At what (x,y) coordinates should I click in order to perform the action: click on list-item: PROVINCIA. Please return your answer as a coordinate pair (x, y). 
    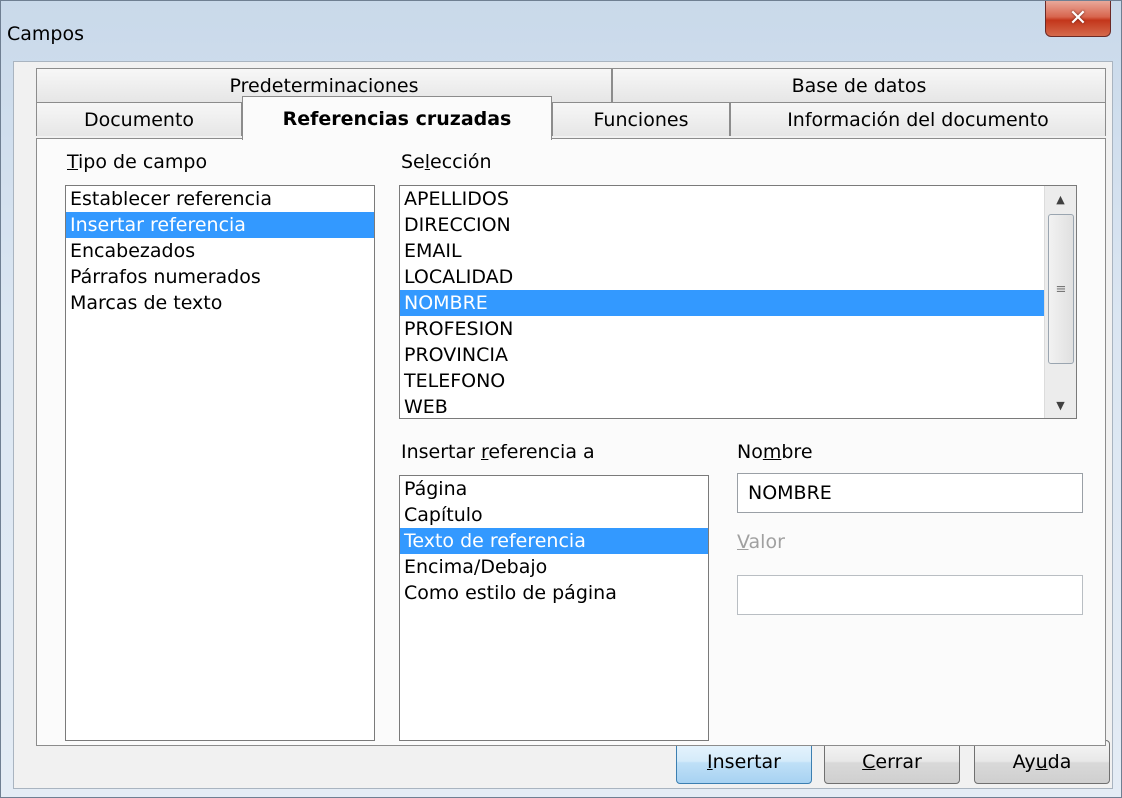
    Looking at the image, I should click on (722, 355).